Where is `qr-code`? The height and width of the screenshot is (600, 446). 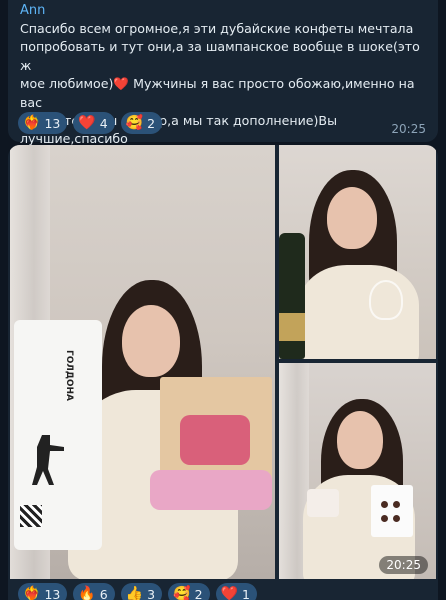
qr-code is located at coordinates (31, 516).